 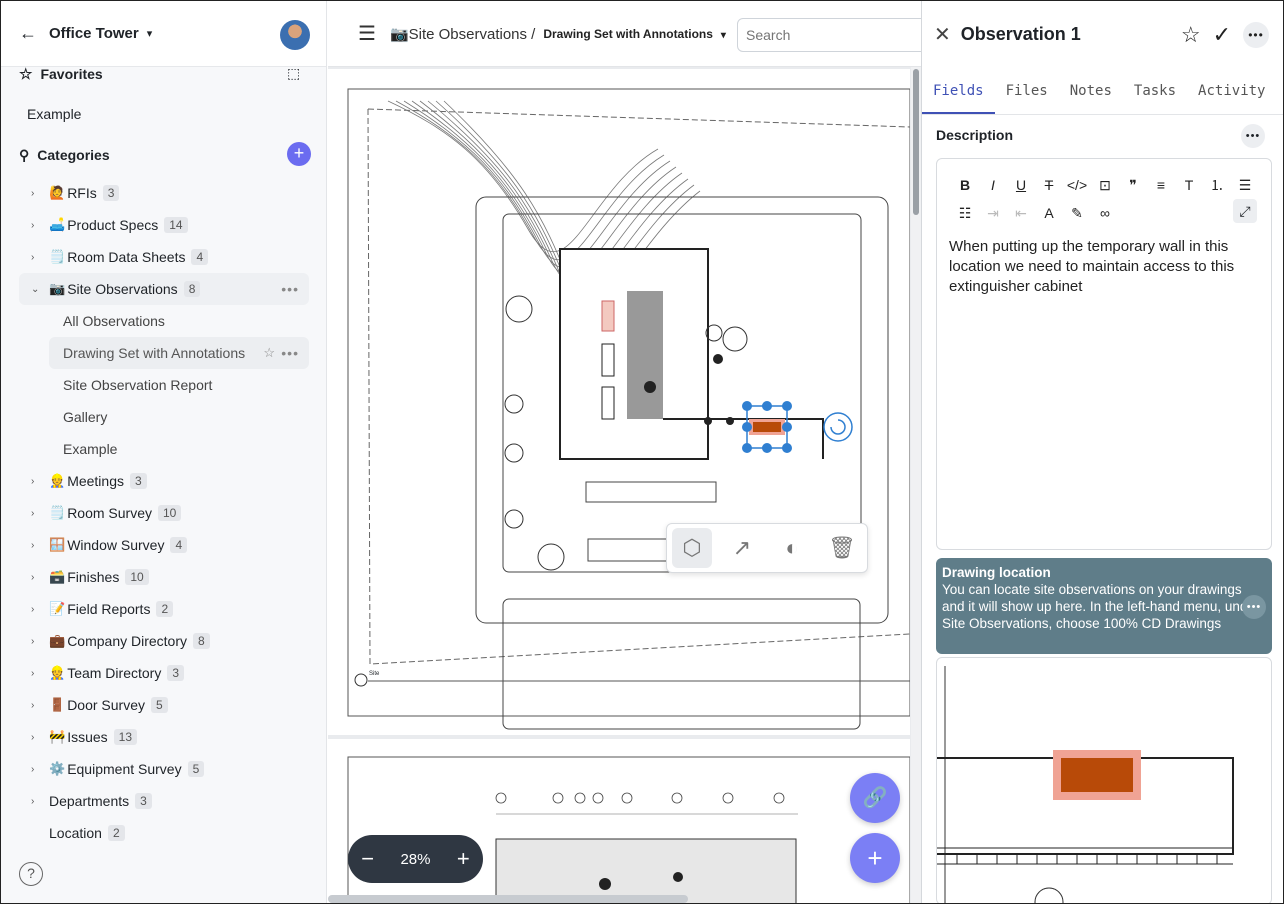 What do you see at coordinates (163, 155) in the screenshot?
I see `categories-header: ⚲ Categories` at bounding box center [163, 155].